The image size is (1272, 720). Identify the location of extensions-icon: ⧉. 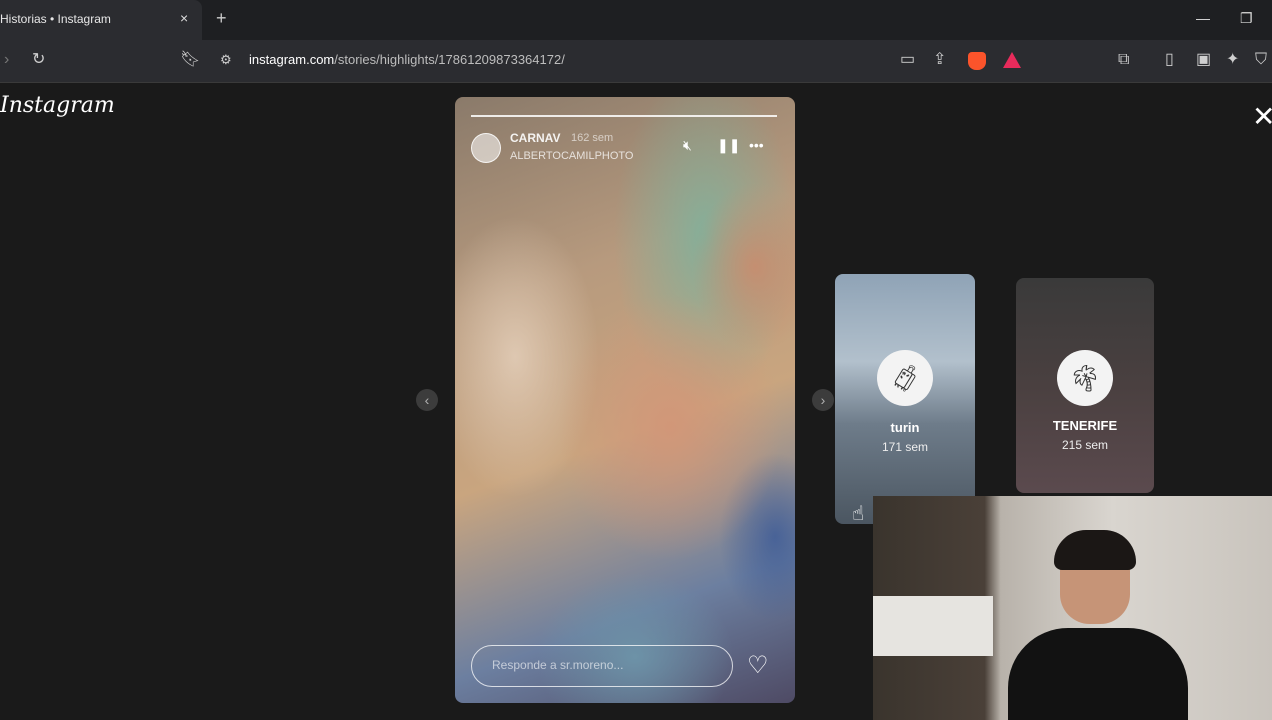
(1123, 60).